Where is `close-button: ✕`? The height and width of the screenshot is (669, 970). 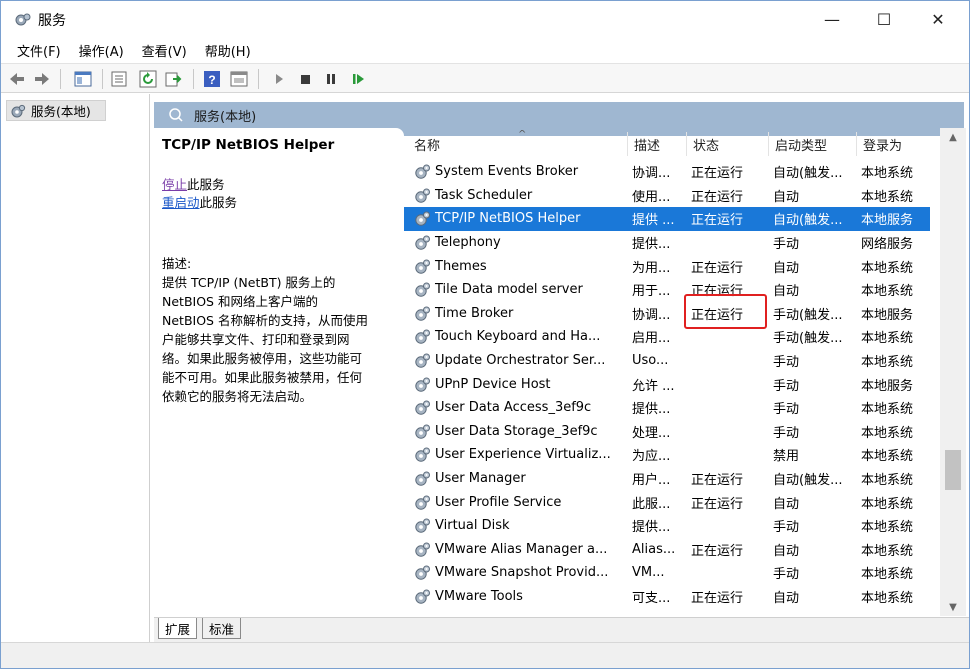
close-button: ✕ is located at coordinates (938, 19).